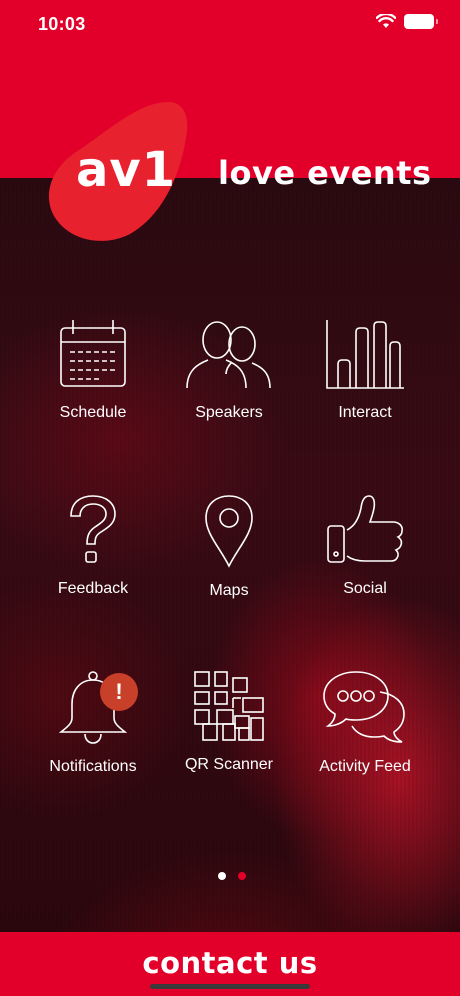 This screenshot has height=996, width=460. I want to click on menu-label: Notifications, so click(93, 766).